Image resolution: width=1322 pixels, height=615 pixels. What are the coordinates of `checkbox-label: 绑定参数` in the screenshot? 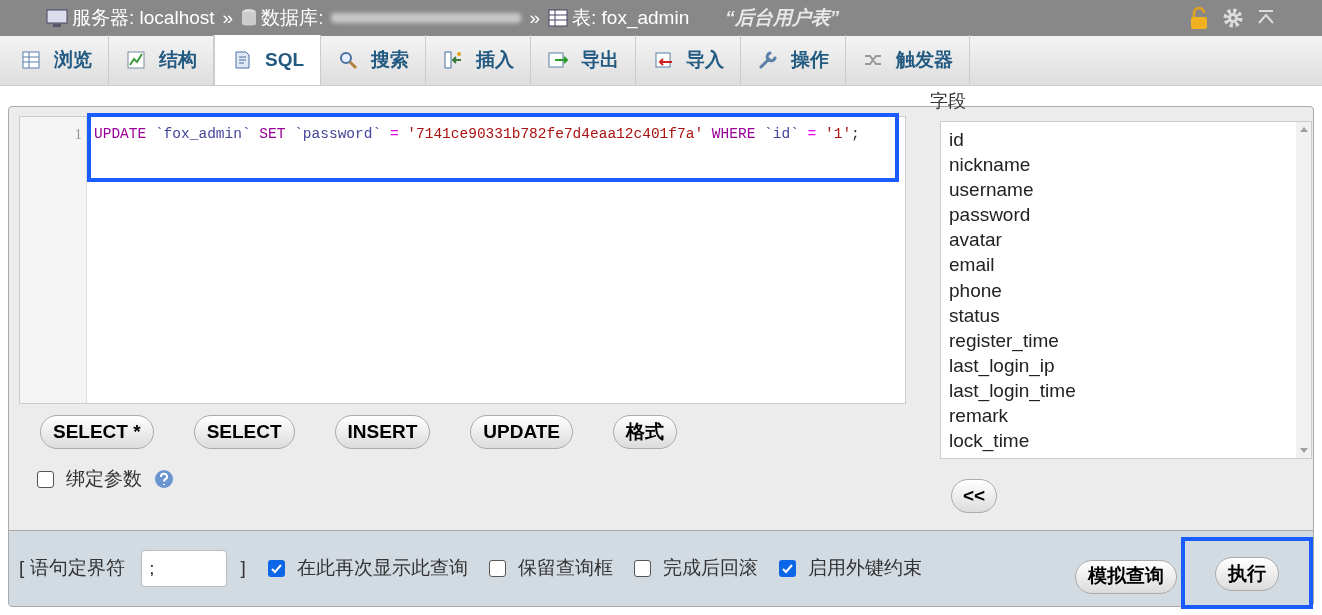 It's located at (104, 479).